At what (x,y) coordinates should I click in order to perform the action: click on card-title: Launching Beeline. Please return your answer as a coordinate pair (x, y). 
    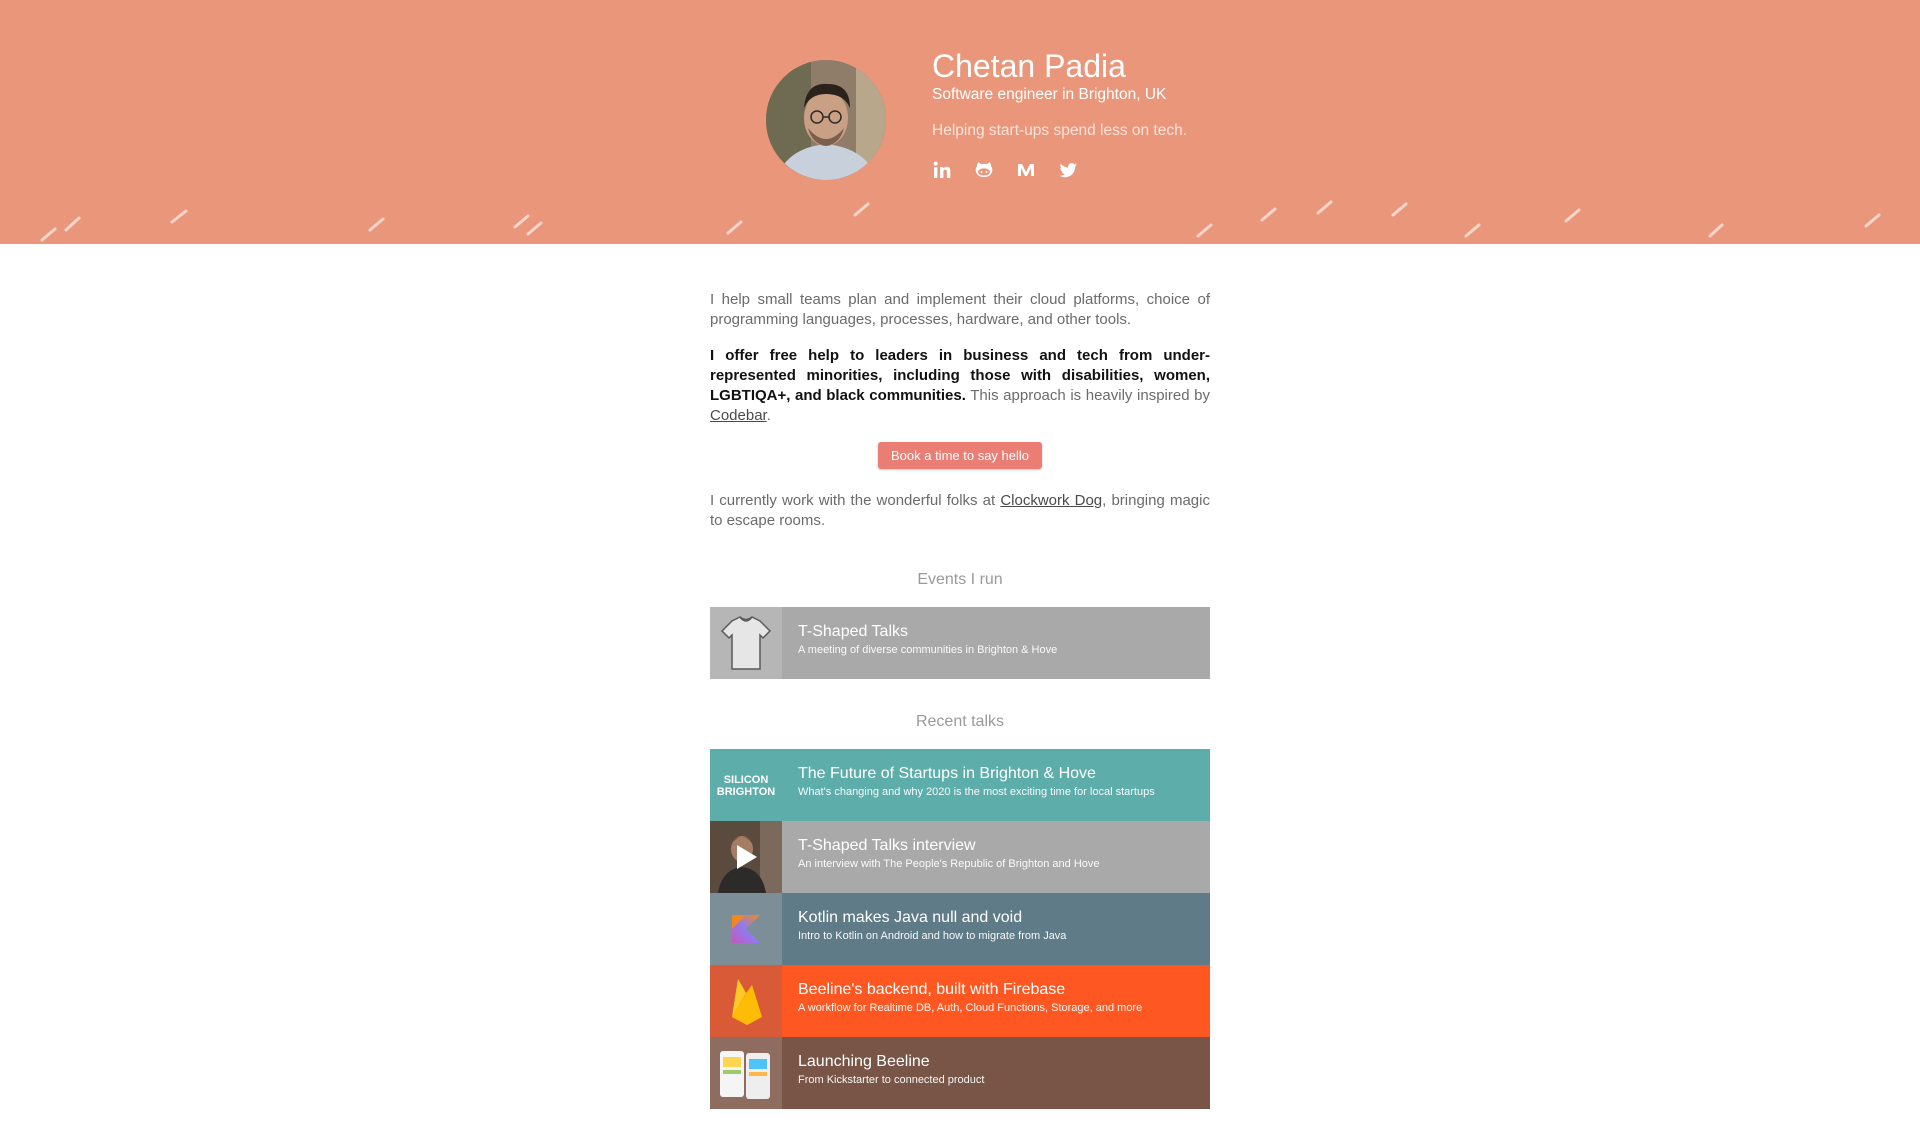
    Looking at the image, I should click on (864, 1061).